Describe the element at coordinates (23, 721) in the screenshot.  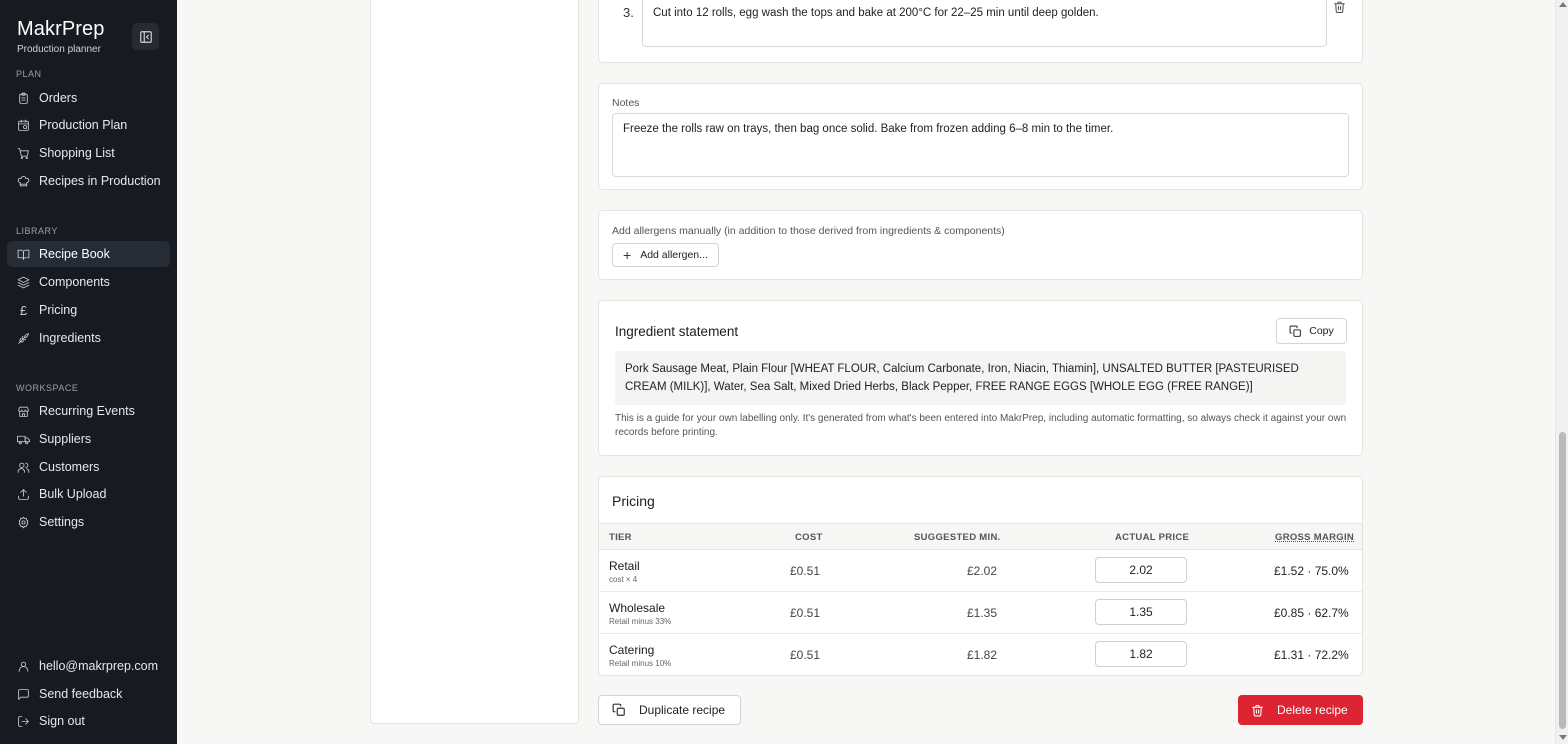
I see `log-out-icon` at that location.